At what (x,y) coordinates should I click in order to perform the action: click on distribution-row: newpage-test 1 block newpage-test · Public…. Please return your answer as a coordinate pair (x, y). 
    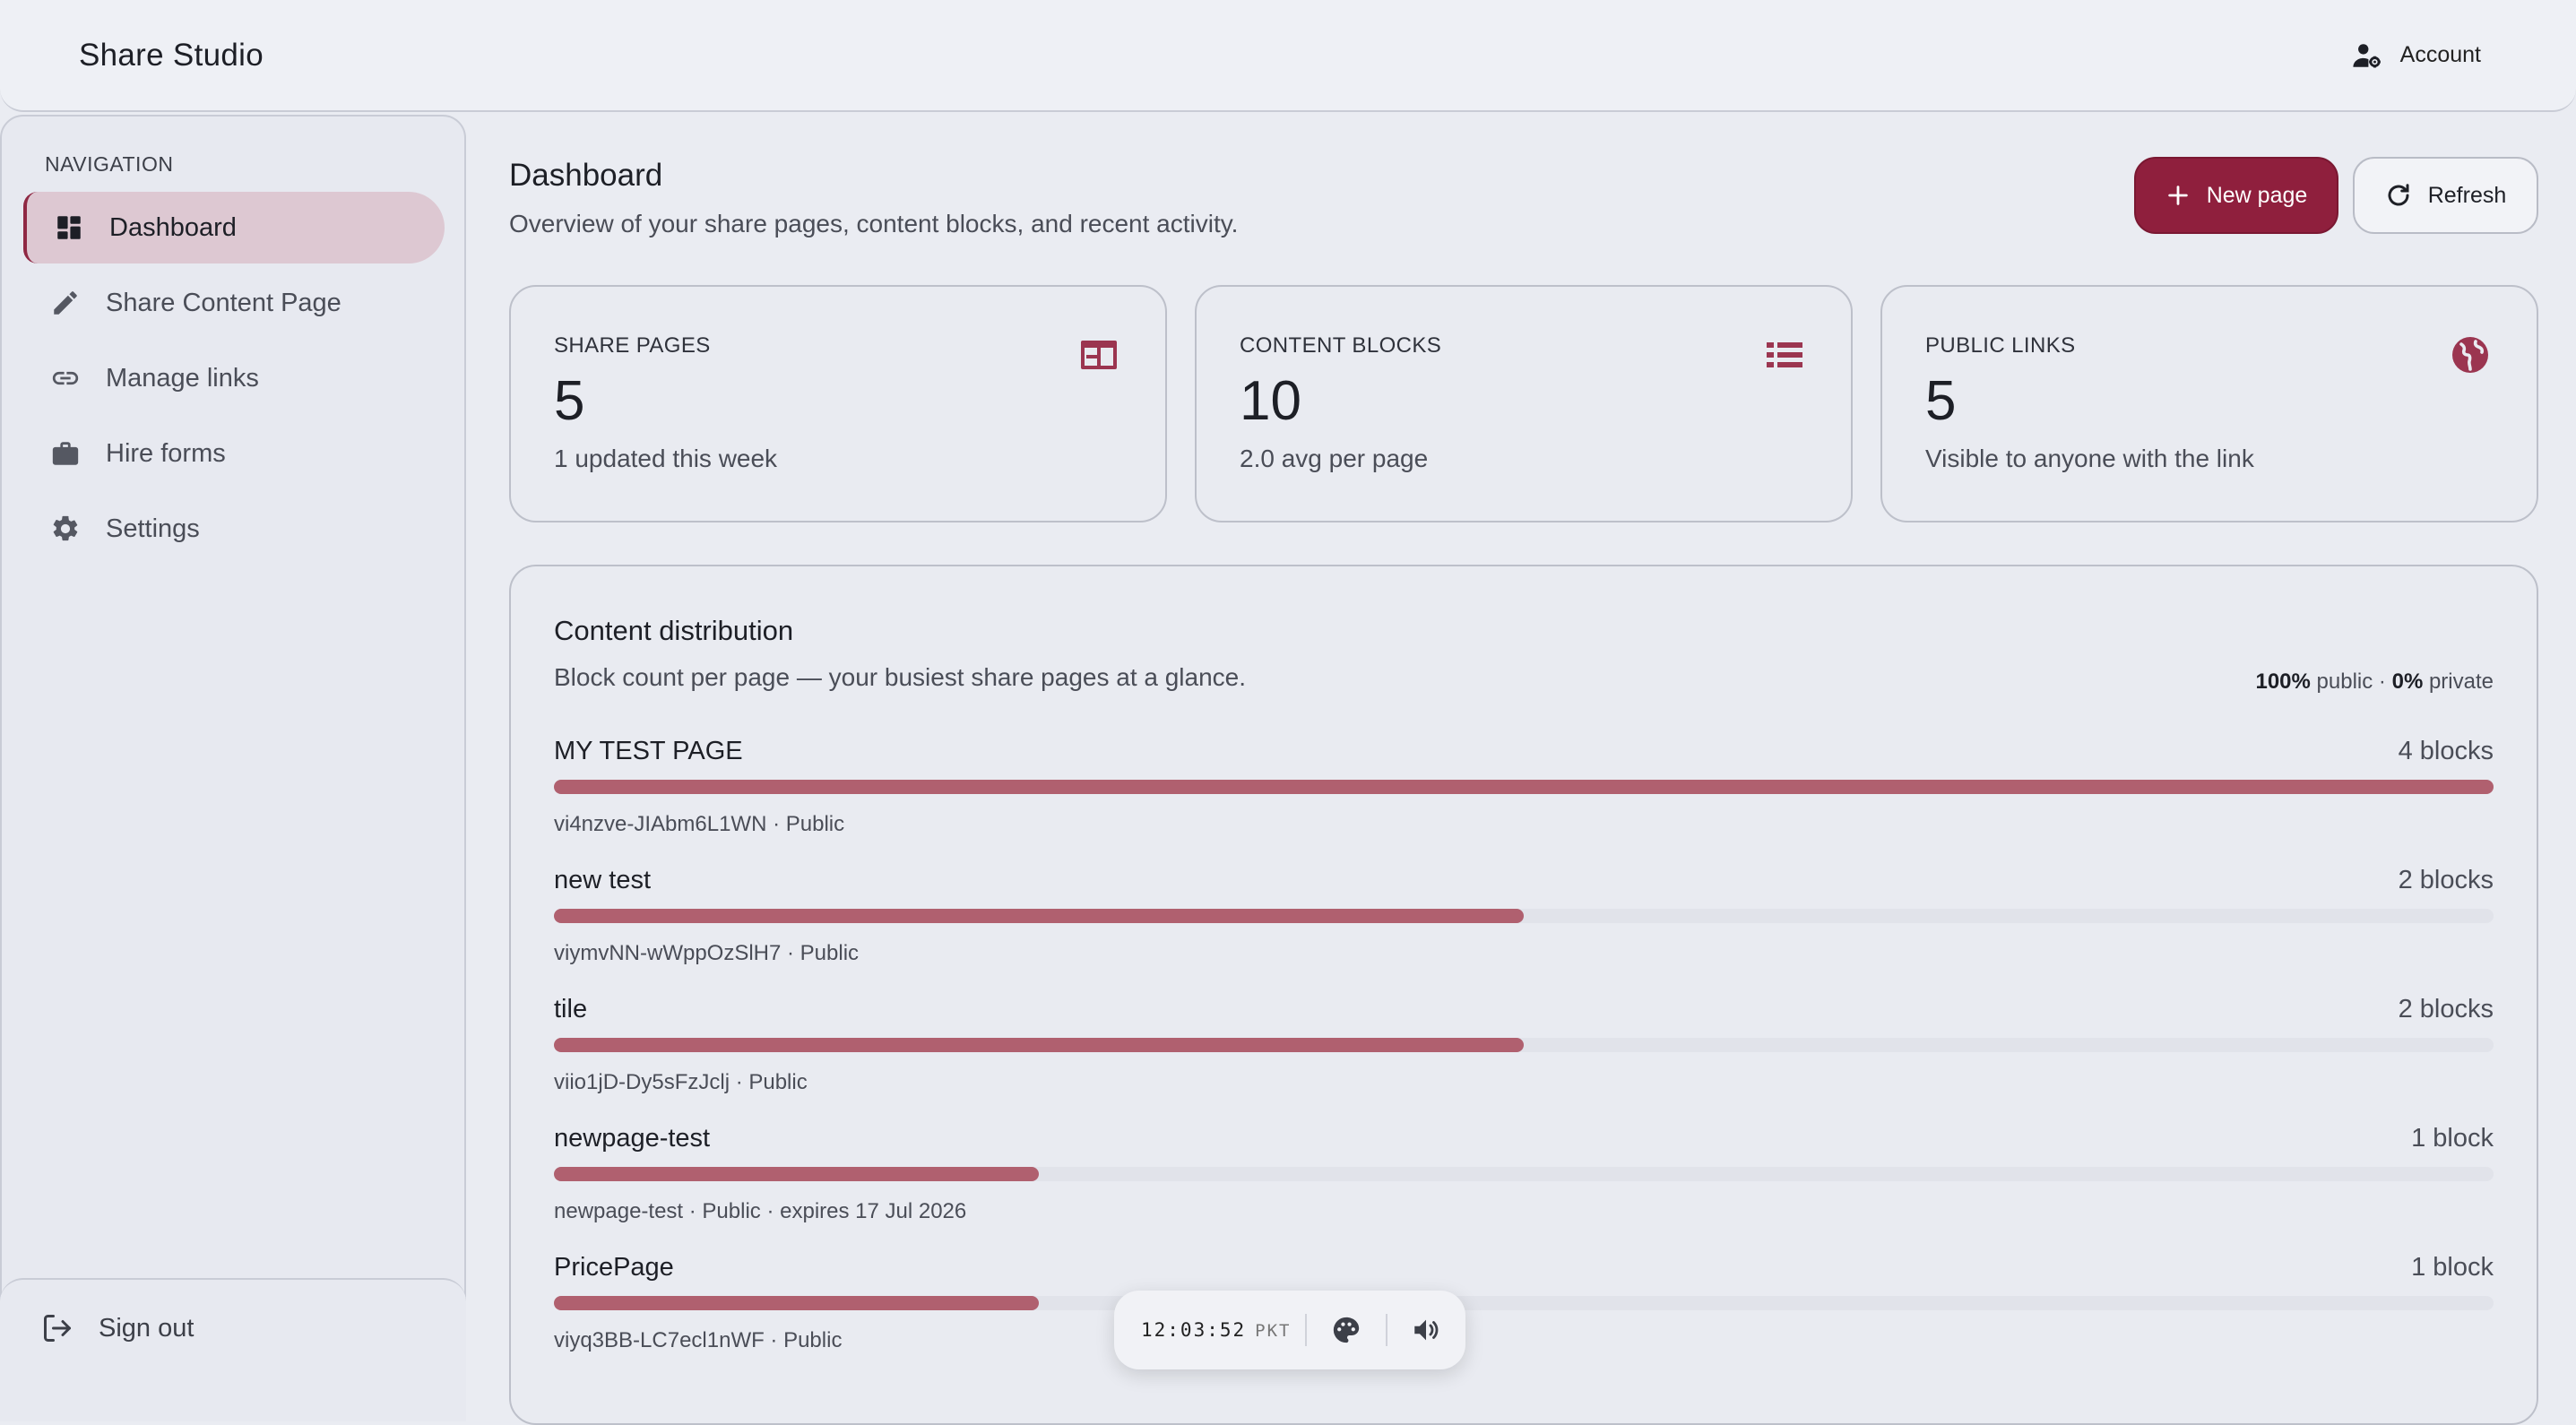
    Looking at the image, I should click on (1524, 1182).